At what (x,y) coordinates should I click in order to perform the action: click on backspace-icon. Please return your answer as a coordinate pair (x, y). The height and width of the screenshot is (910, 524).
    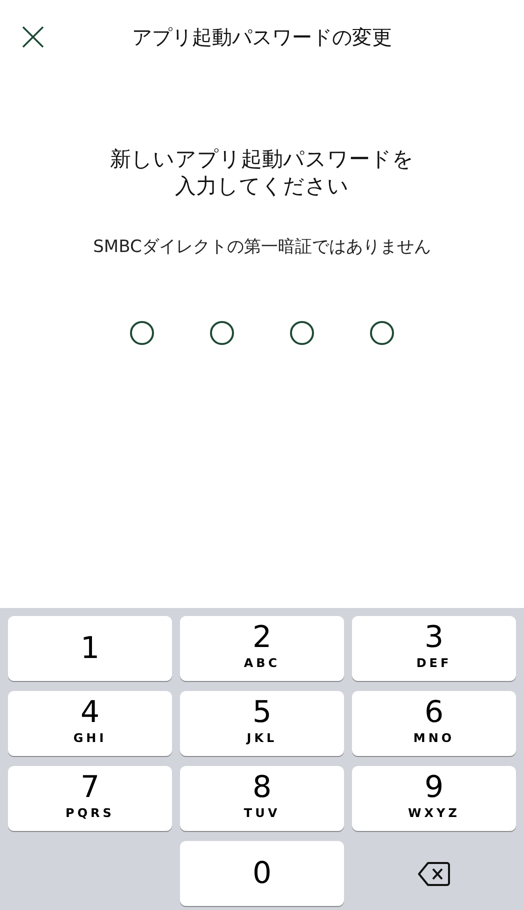
    Looking at the image, I should click on (434, 873).